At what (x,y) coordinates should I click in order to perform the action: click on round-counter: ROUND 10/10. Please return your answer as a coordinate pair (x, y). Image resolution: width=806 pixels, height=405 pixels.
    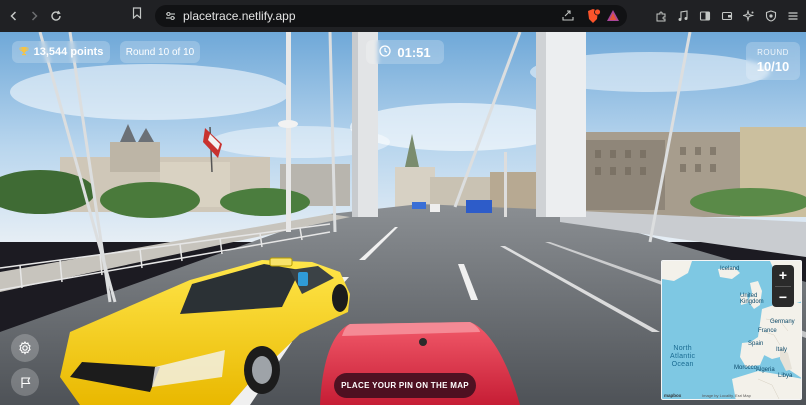
    Looking at the image, I should click on (773, 61).